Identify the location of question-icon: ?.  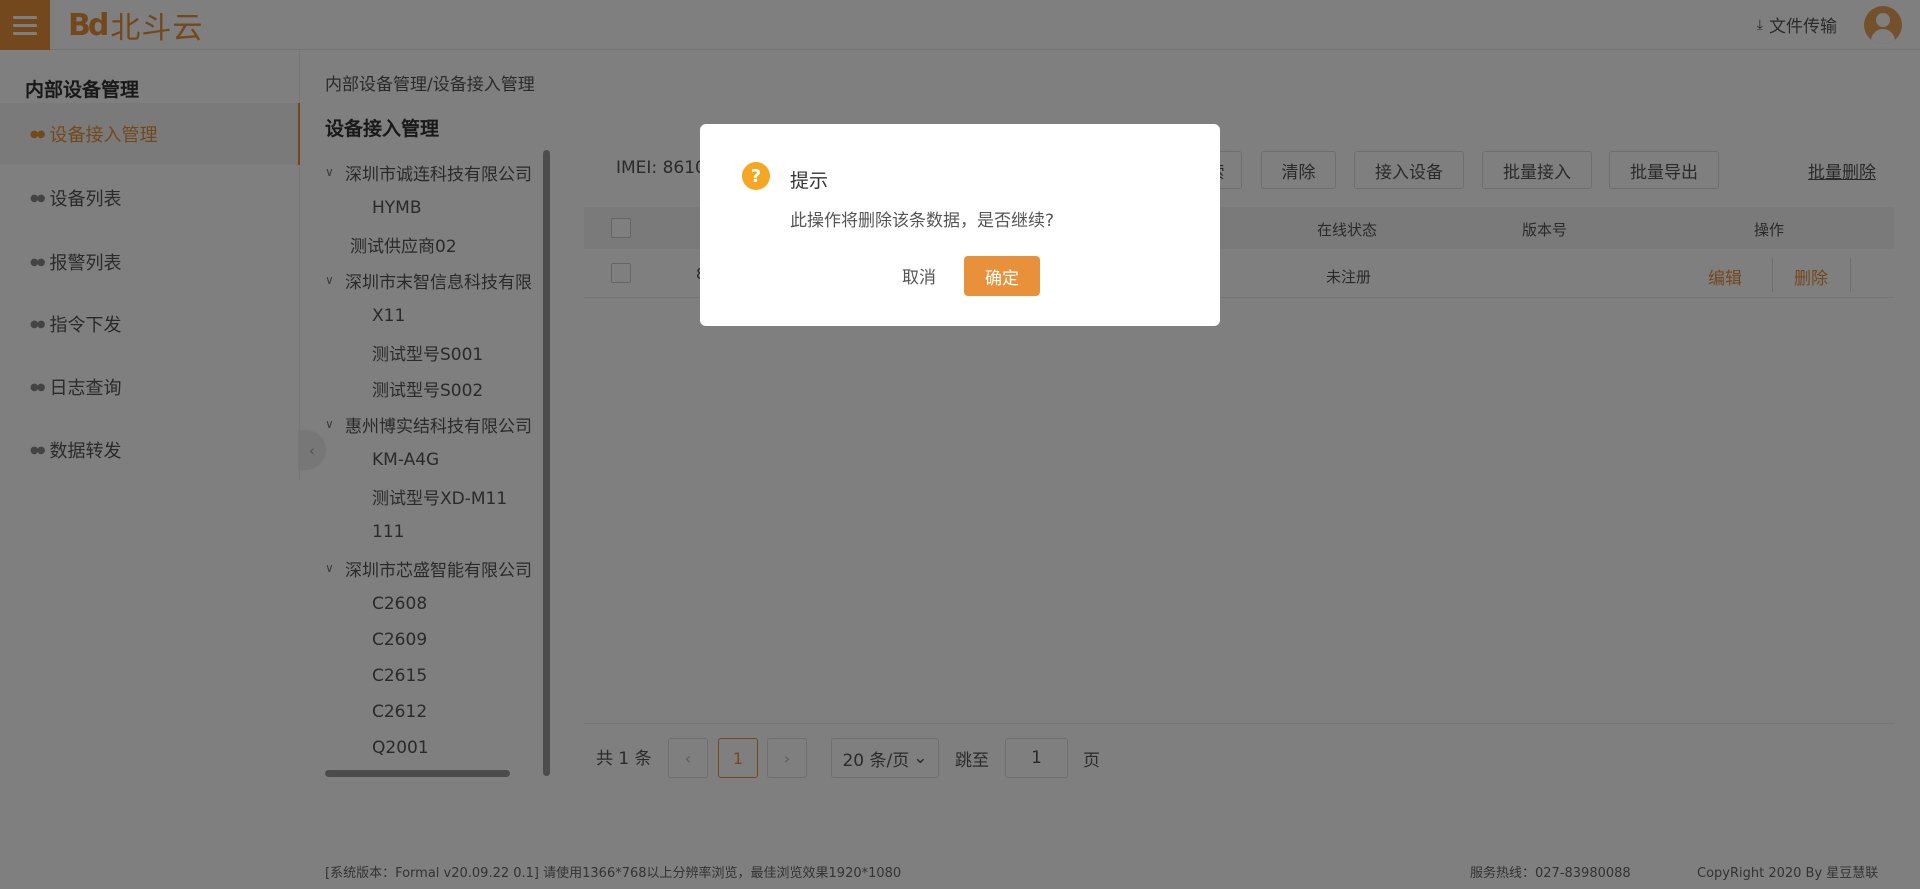
(756, 176).